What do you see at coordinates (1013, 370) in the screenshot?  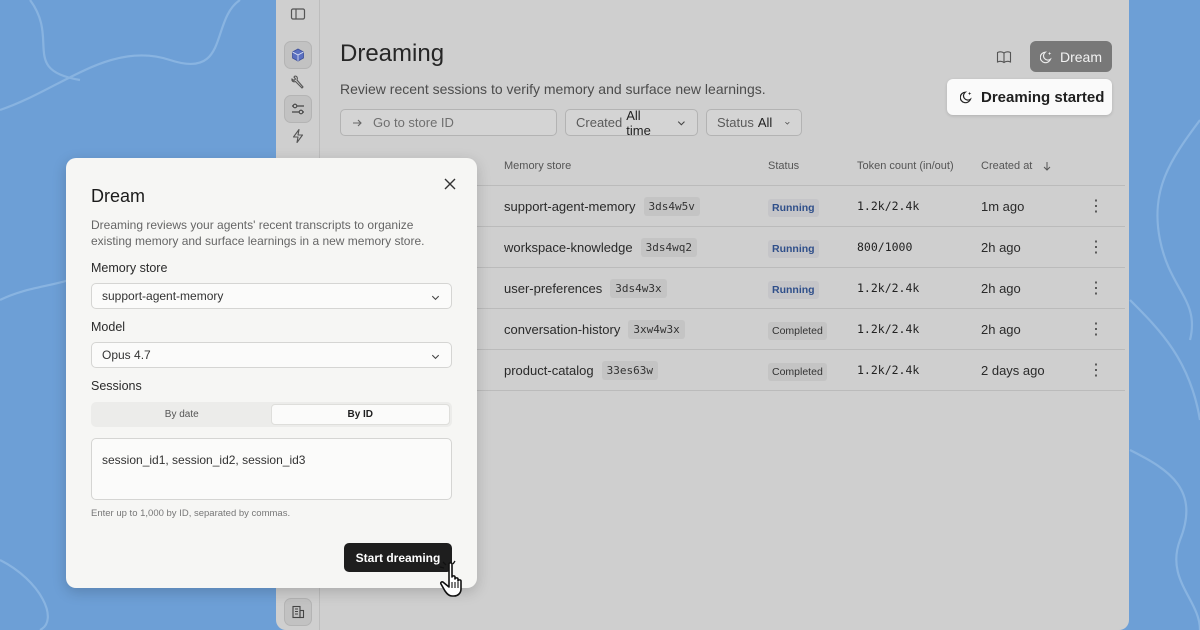 I see `row-created-at: 2 days ago` at bounding box center [1013, 370].